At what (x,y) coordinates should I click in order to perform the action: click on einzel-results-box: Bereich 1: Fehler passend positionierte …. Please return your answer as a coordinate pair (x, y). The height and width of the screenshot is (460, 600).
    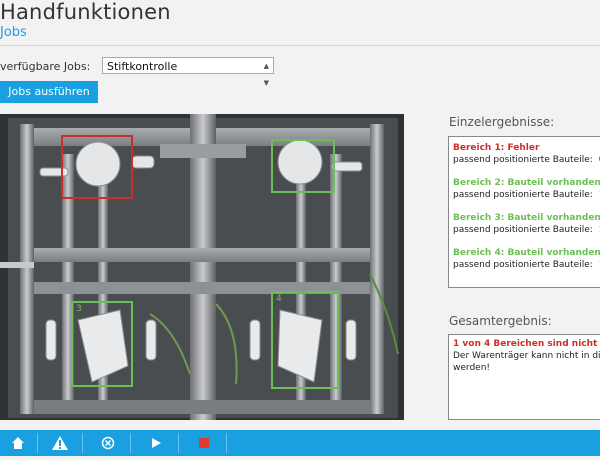
    Looking at the image, I should click on (524, 212).